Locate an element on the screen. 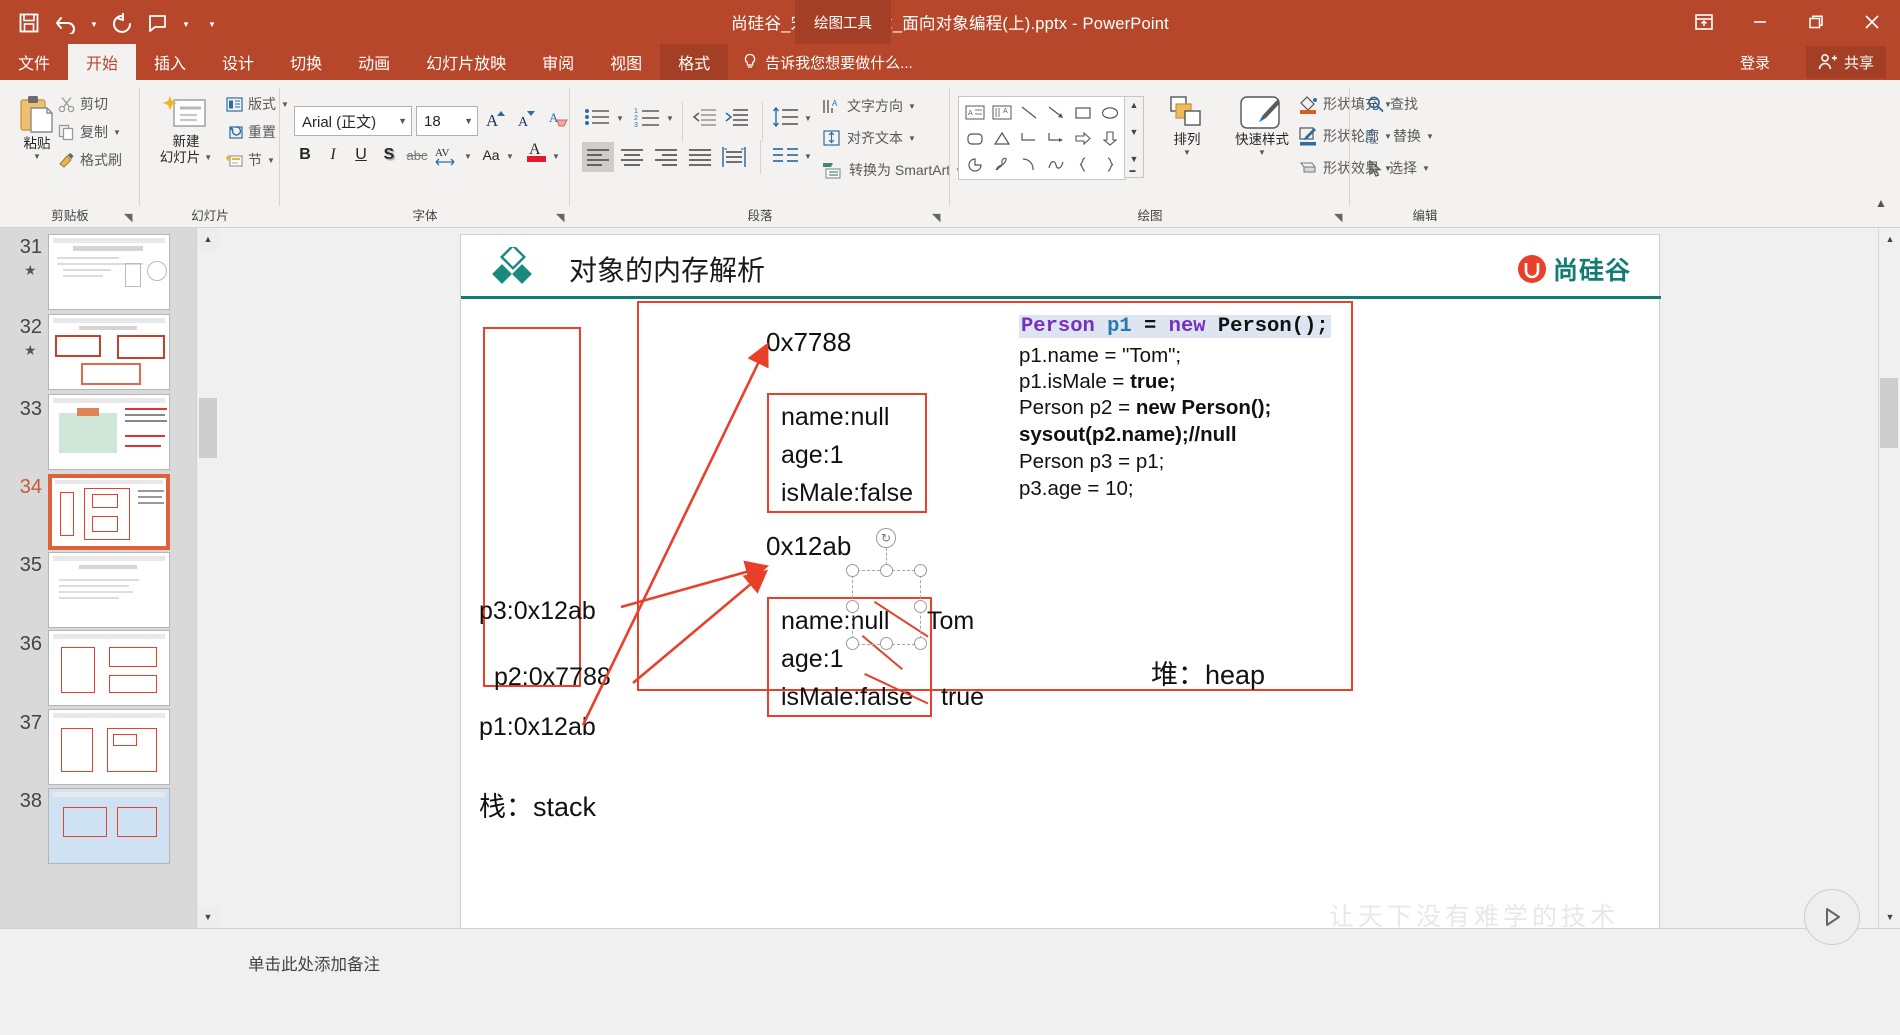 The height and width of the screenshot is (1035, 1900). numbering-caret: ▼ is located at coordinates (670, 118).